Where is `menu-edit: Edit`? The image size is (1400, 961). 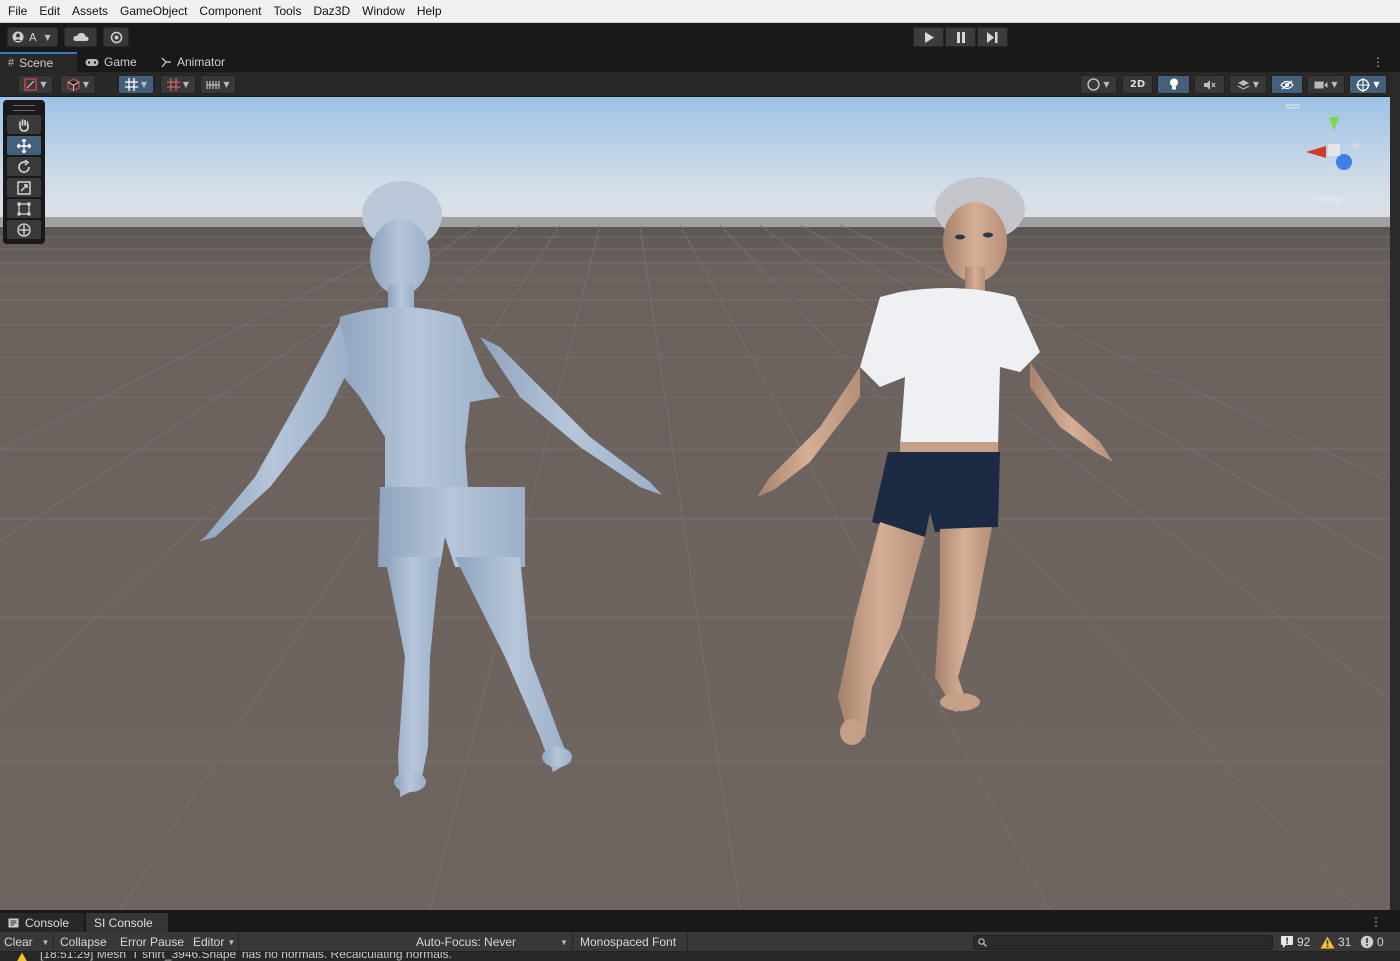
menu-edit: Edit is located at coordinates (49, 11).